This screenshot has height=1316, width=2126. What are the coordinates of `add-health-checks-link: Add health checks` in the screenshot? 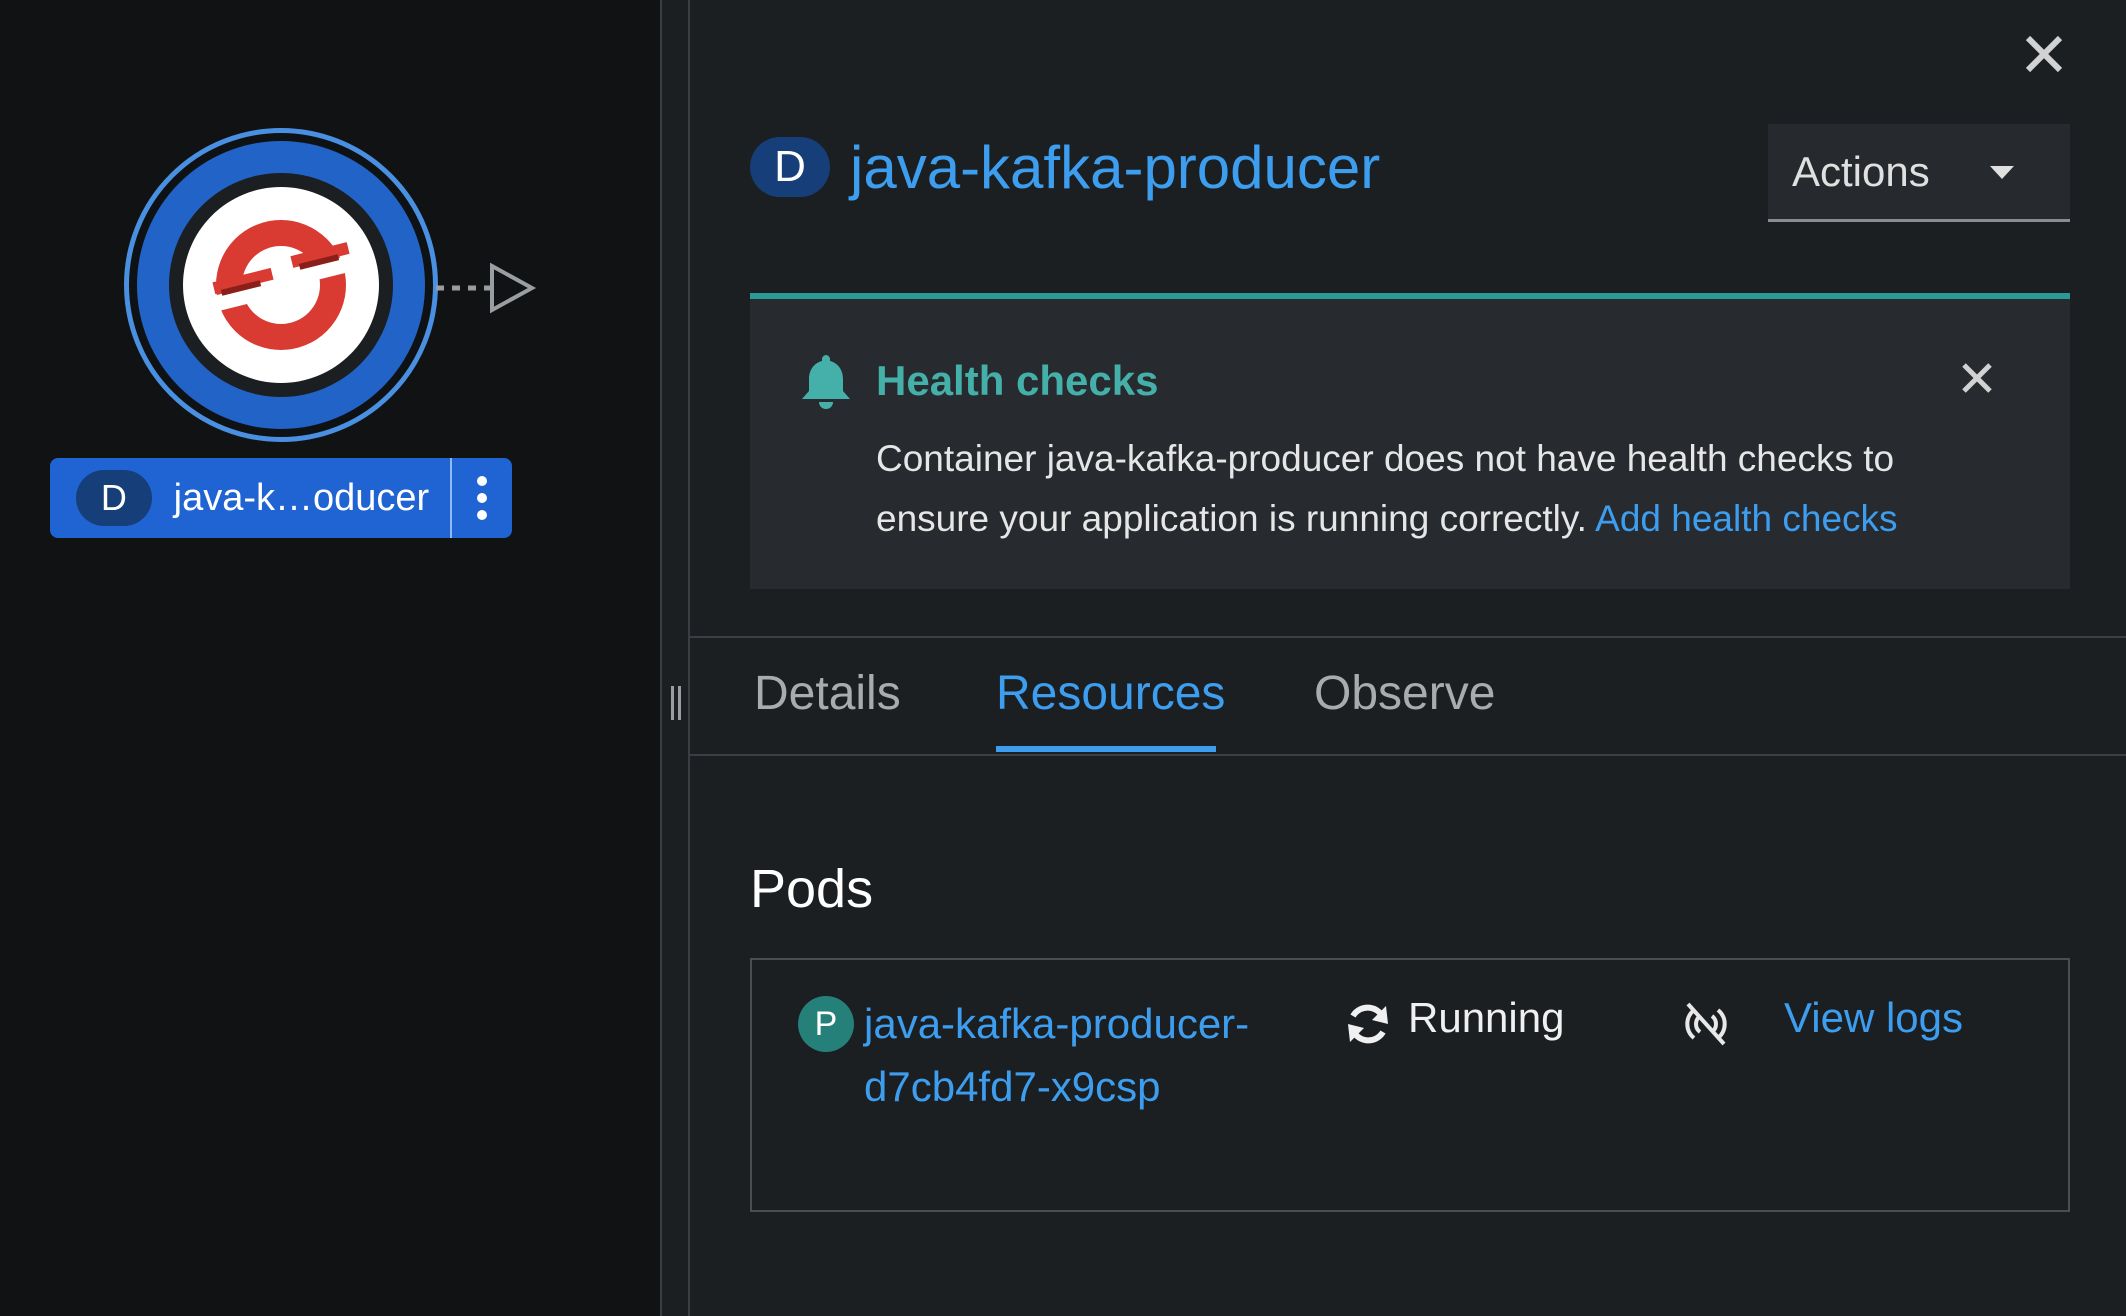 It's located at (1746, 518).